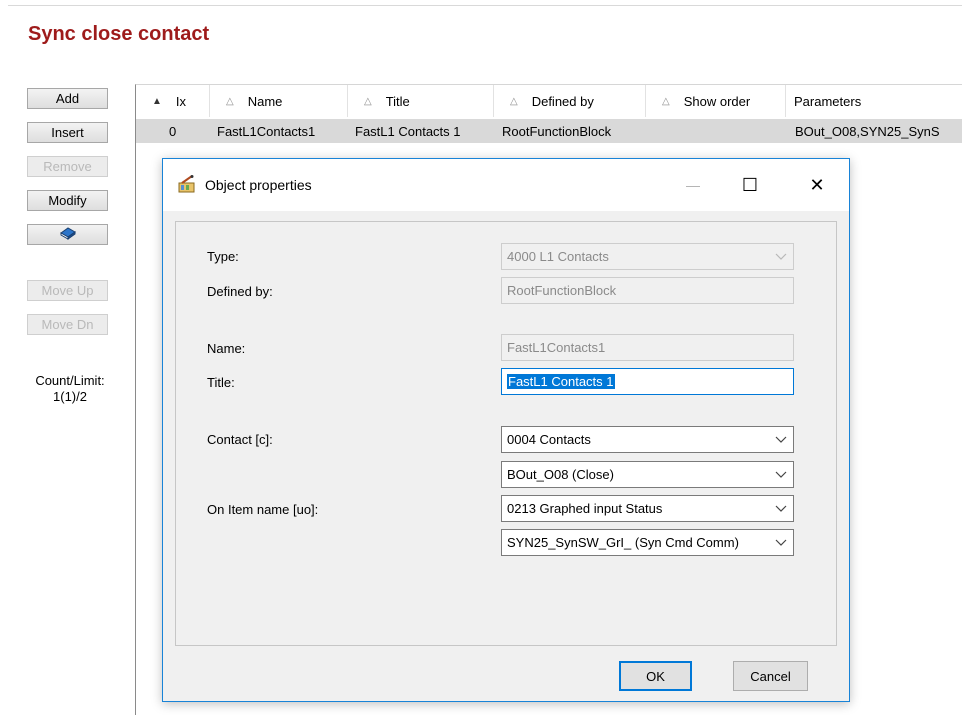  I want to click on defined-by-label: Defined by:, so click(240, 291).